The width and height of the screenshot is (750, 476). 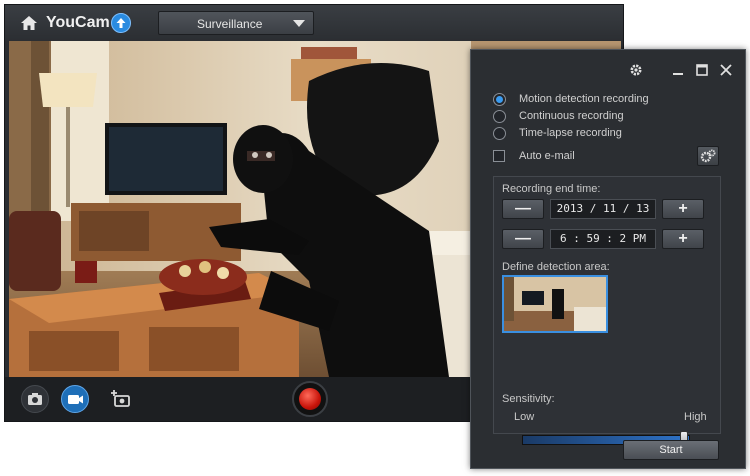 I want to click on video-mode-button, so click(x=75, y=399).